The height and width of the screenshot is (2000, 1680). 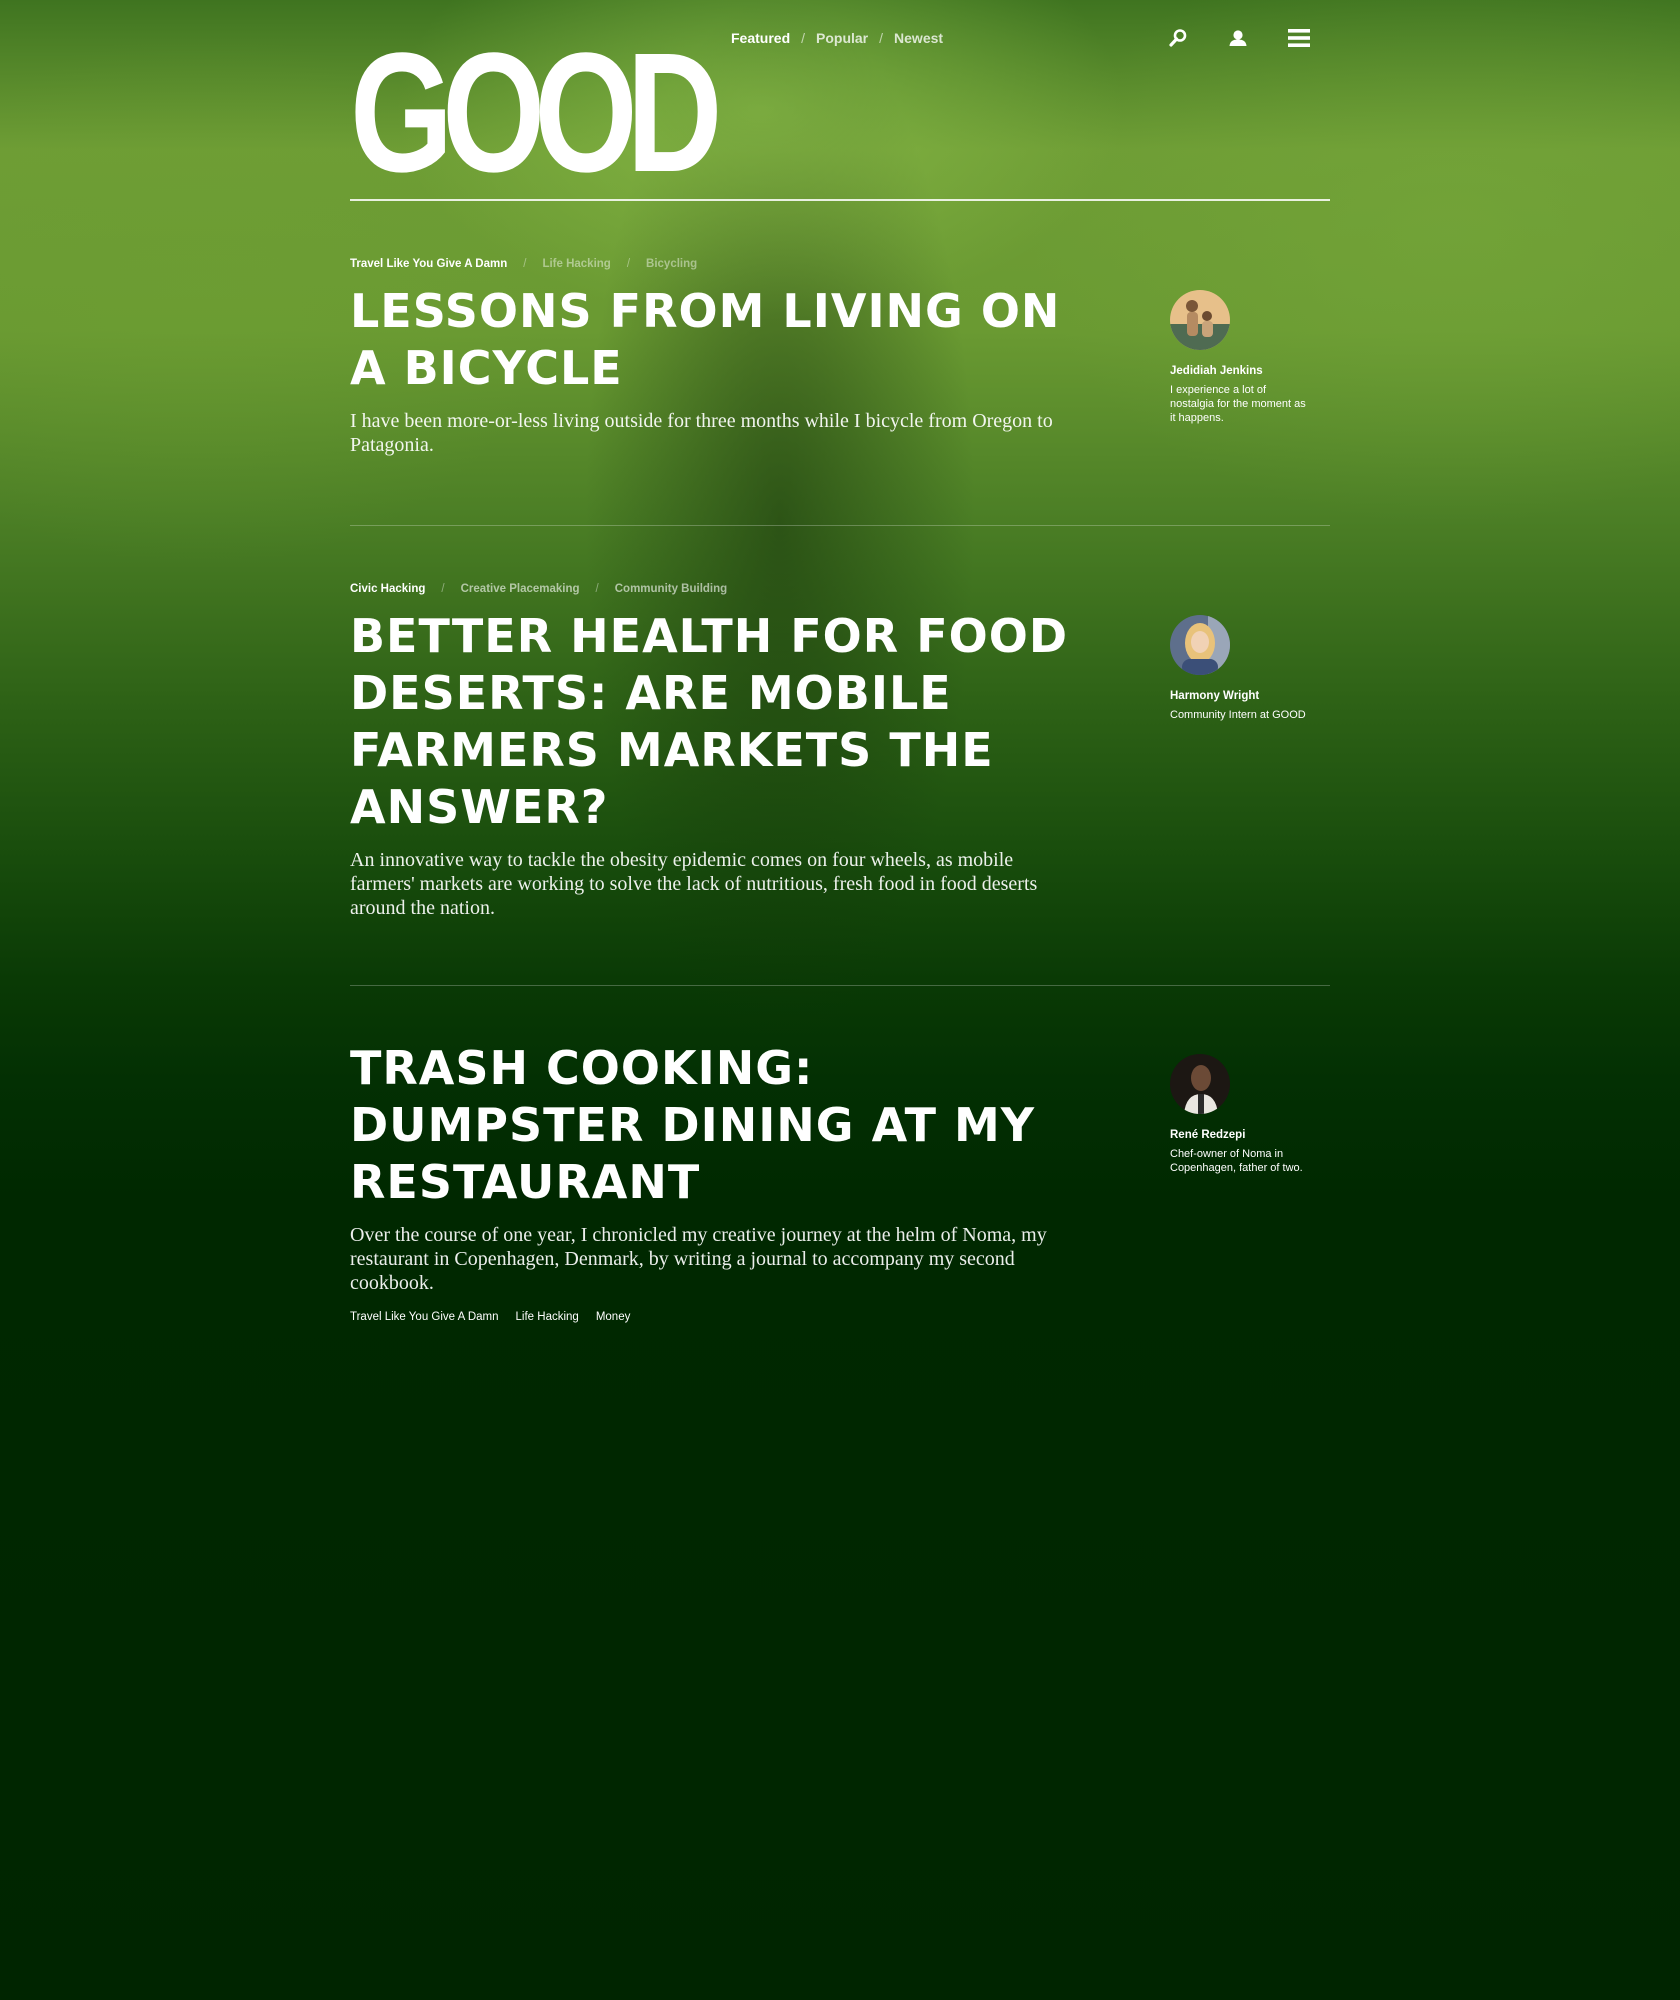 What do you see at coordinates (671, 264) in the screenshot?
I see `tag-link: Bicycling` at bounding box center [671, 264].